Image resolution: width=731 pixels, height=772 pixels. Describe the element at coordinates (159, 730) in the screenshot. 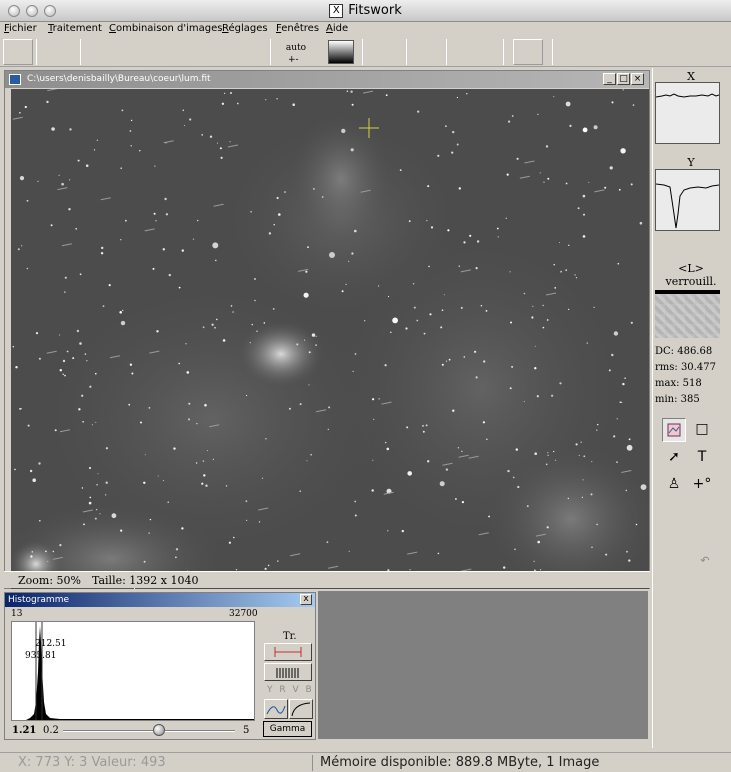

I see `gamma-slider-thumb` at that location.